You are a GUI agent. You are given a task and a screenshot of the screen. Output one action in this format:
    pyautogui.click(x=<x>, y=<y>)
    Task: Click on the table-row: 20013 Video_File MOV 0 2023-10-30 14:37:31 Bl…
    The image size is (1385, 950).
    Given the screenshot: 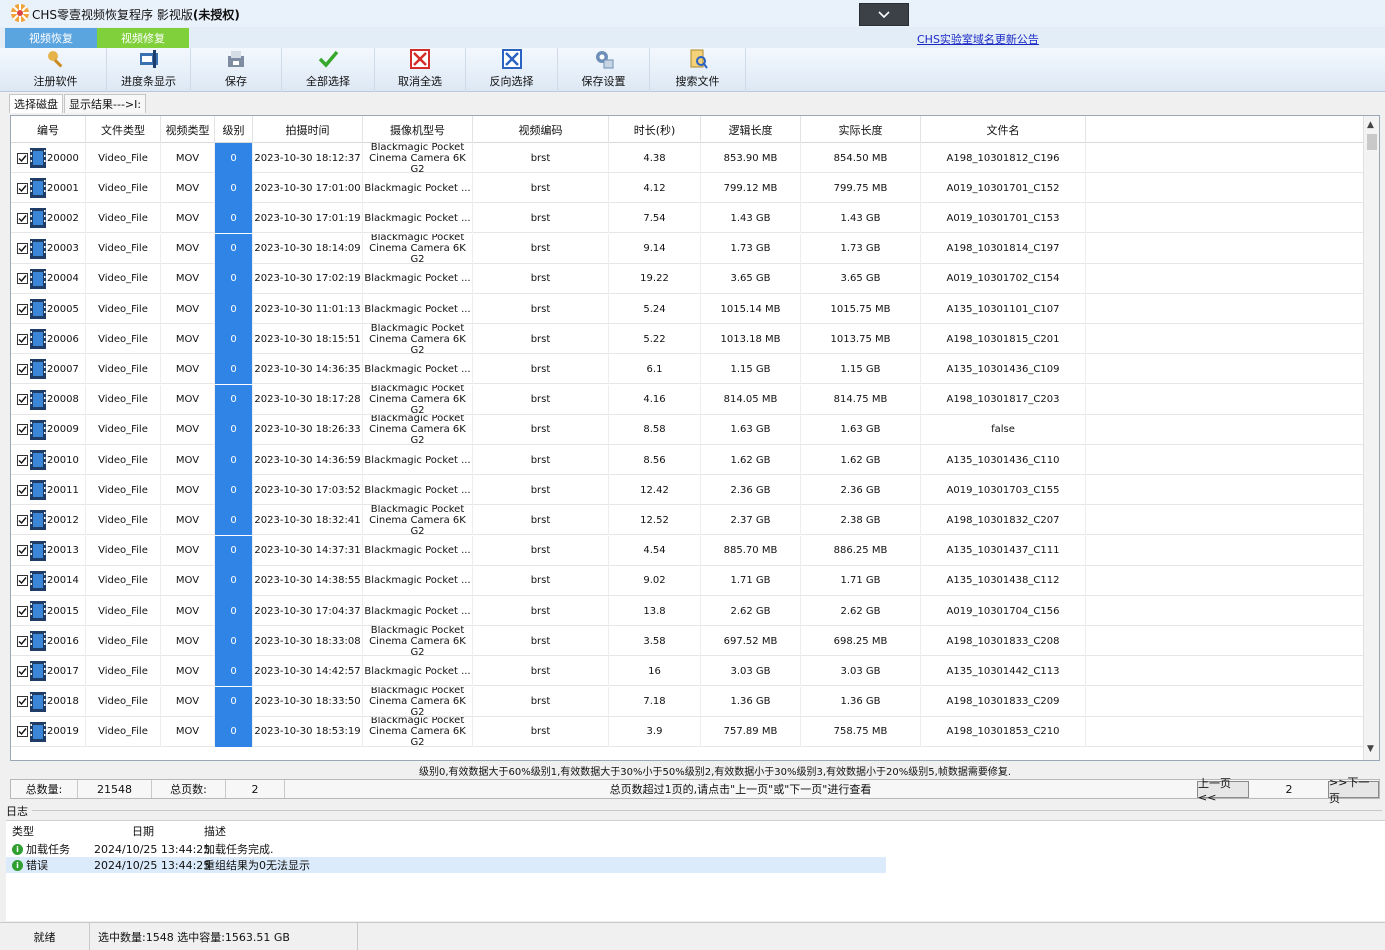 What is the action you would take?
    pyautogui.click(x=687, y=550)
    